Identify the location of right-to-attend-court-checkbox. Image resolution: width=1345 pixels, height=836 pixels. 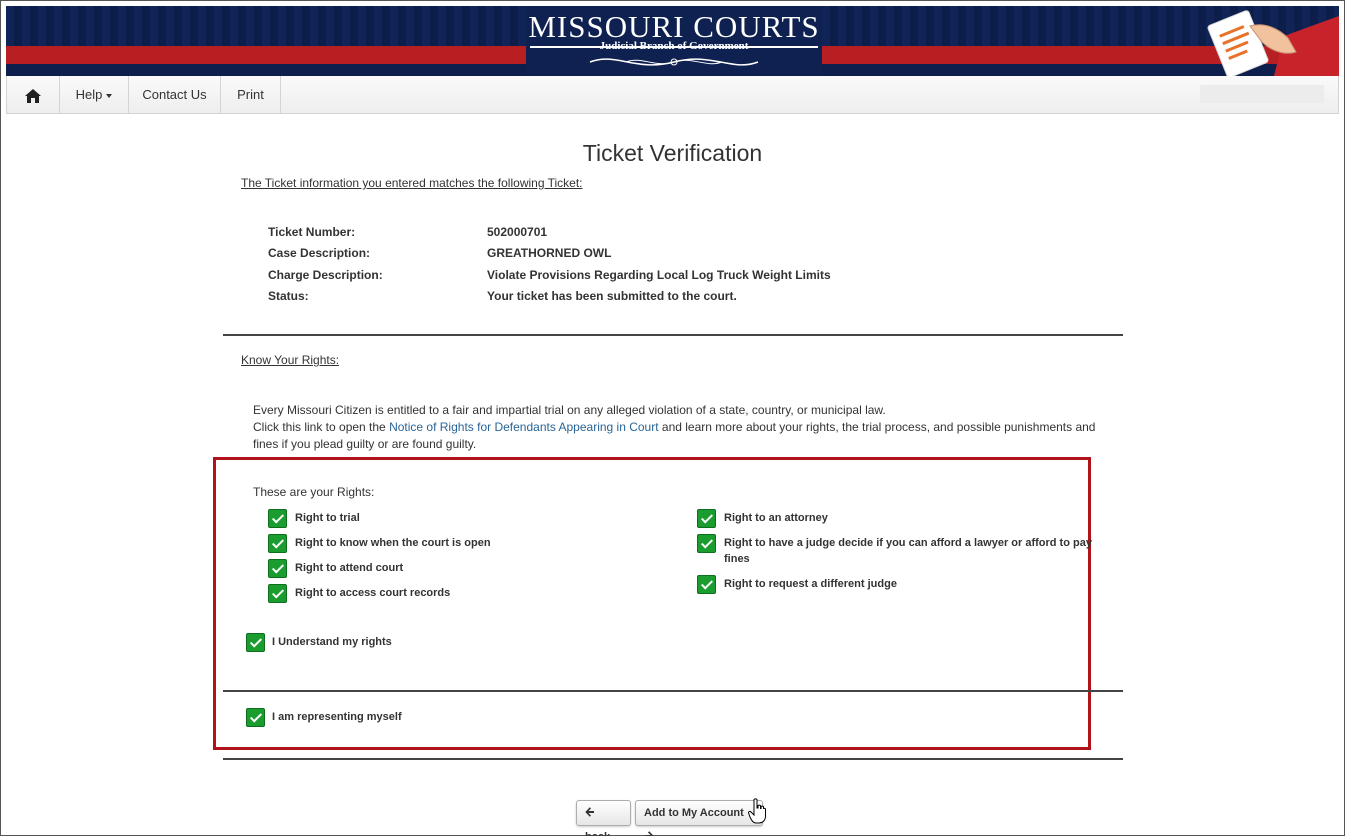
(277, 568).